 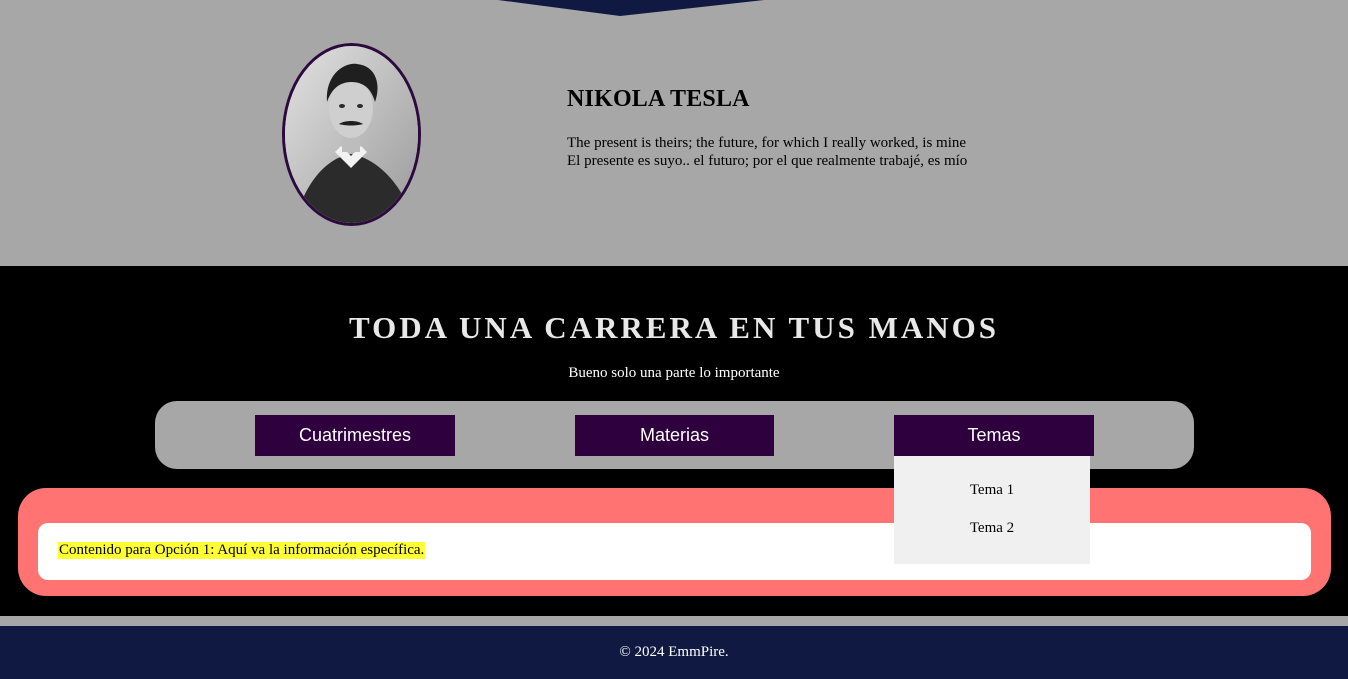 What do you see at coordinates (674, 327) in the screenshot?
I see `page-title: TODA UNA CARRERA EN TUS MANOS` at bounding box center [674, 327].